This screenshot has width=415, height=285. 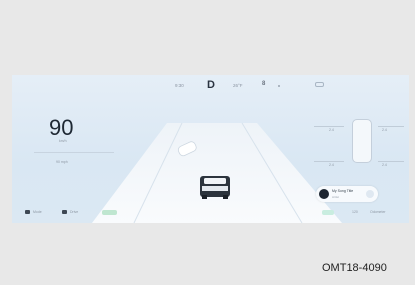 What do you see at coordinates (63, 141) in the screenshot?
I see `speed-unit: km/h` at bounding box center [63, 141].